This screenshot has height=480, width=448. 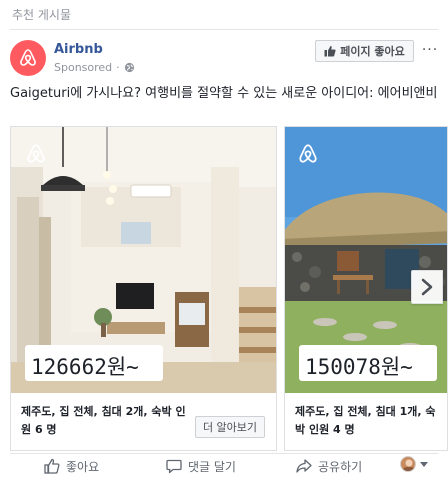 I want to click on page-name-link: Airbnb, so click(x=78, y=49).